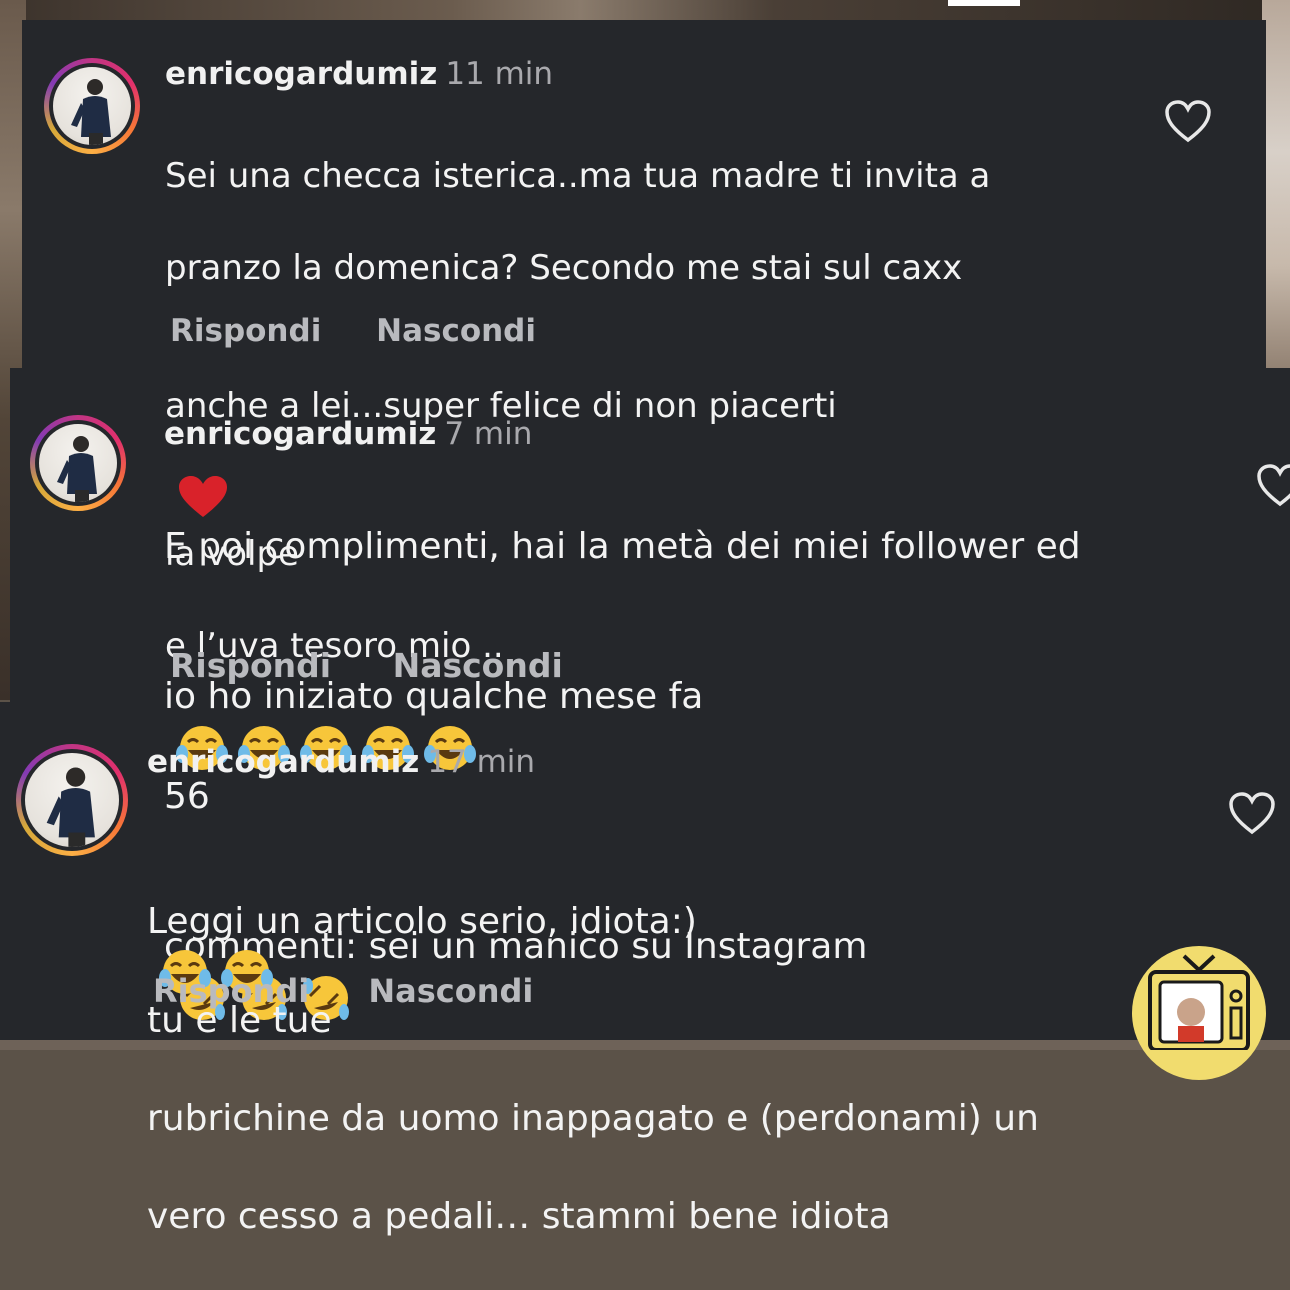 The width and height of the screenshot is (1290, 1290). Describe the element at coordinates (1199, 1013) in the screenshot. I see `tv-logo-icon` at that location.